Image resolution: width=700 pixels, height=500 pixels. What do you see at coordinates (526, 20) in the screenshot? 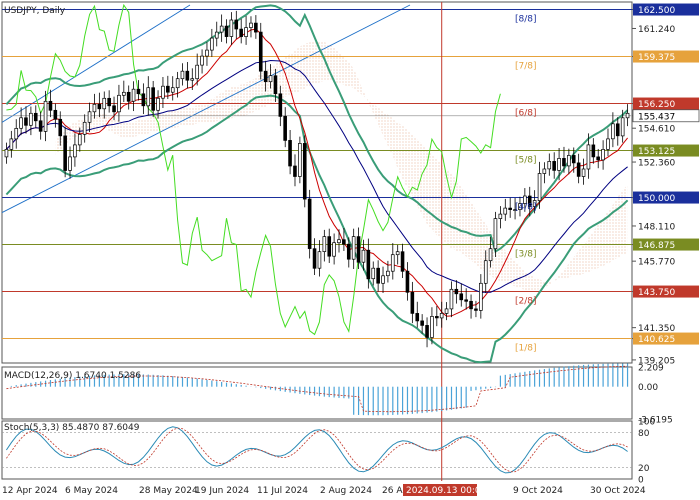
I see `murrey-label-0: [8/8]` at bounding box center [526, 20].